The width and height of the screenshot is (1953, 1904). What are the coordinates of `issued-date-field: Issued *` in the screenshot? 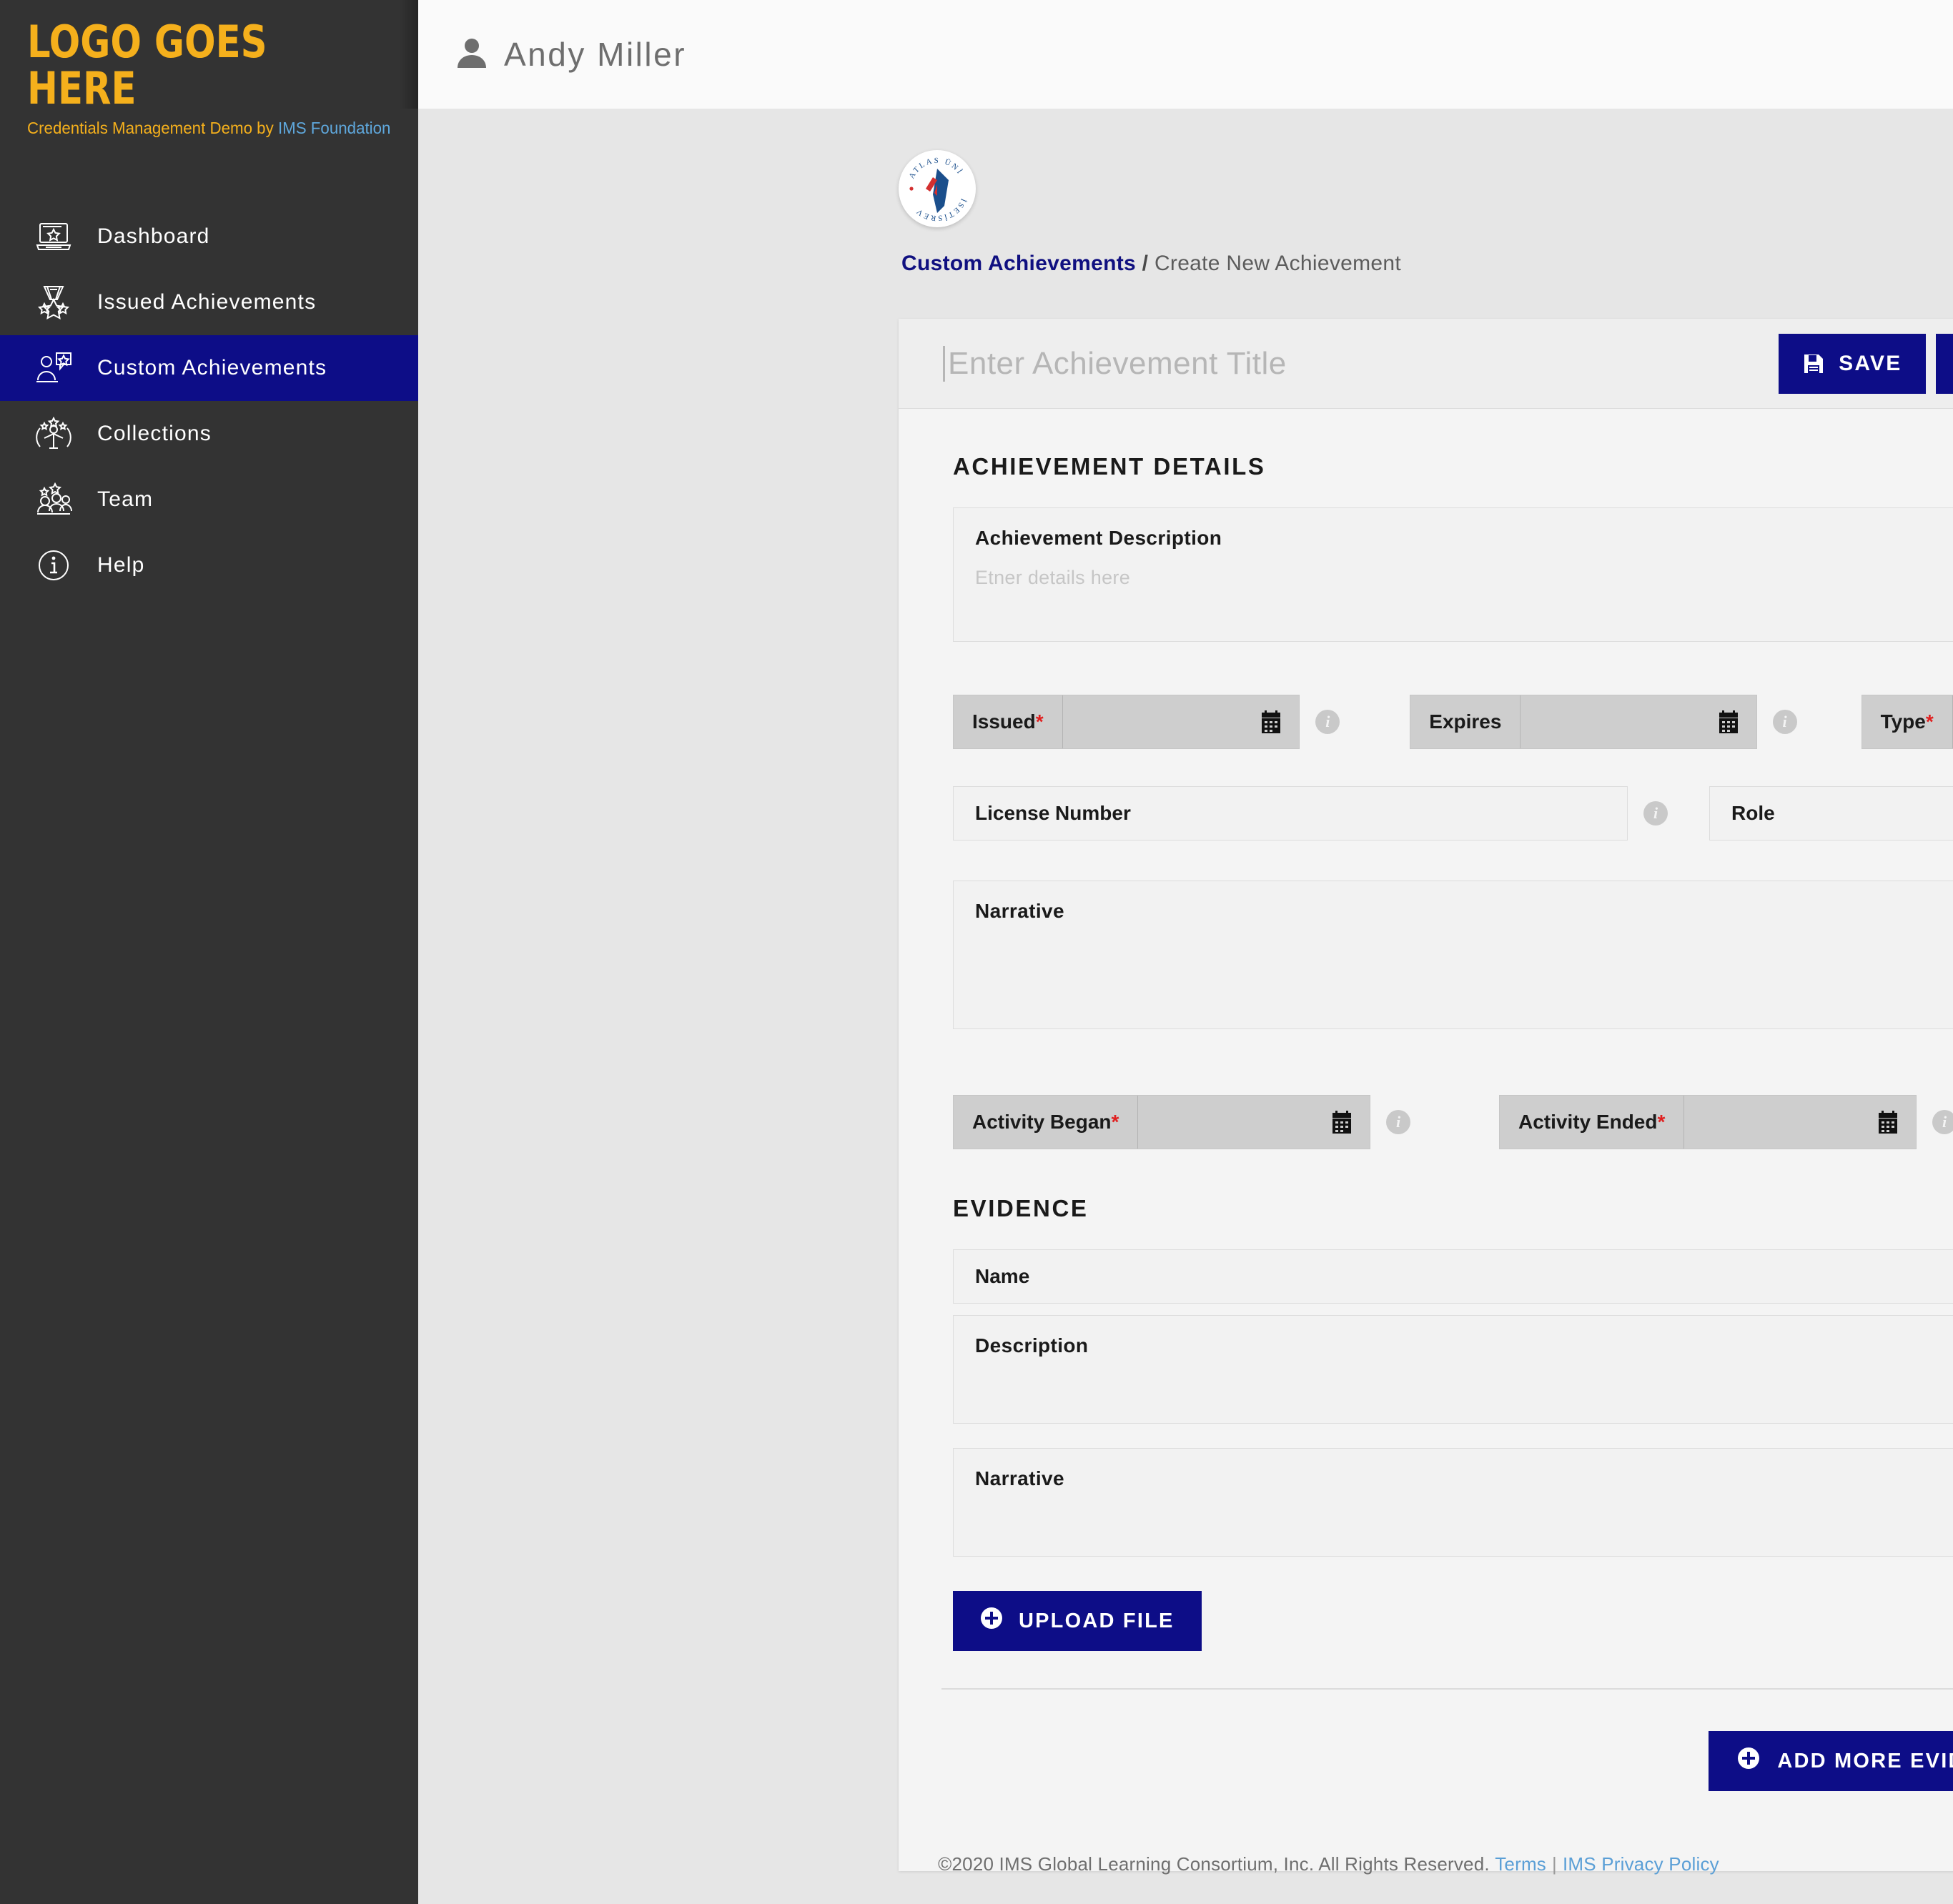 It's located at (1126, 722).